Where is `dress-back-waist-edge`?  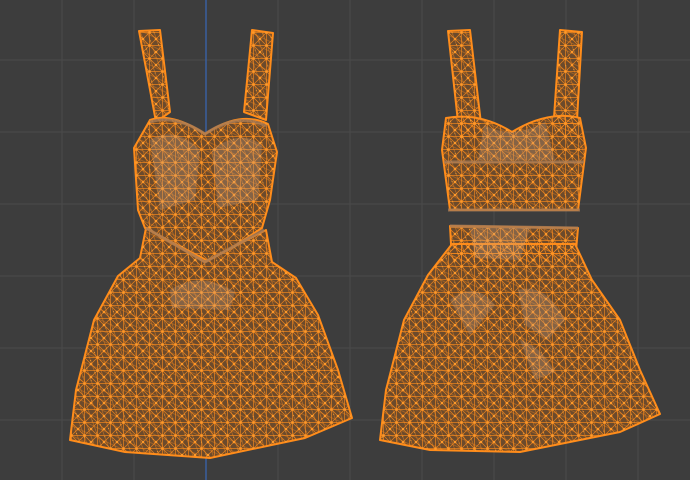
dress-back-waist-edge is located at coordinates (514, 227).